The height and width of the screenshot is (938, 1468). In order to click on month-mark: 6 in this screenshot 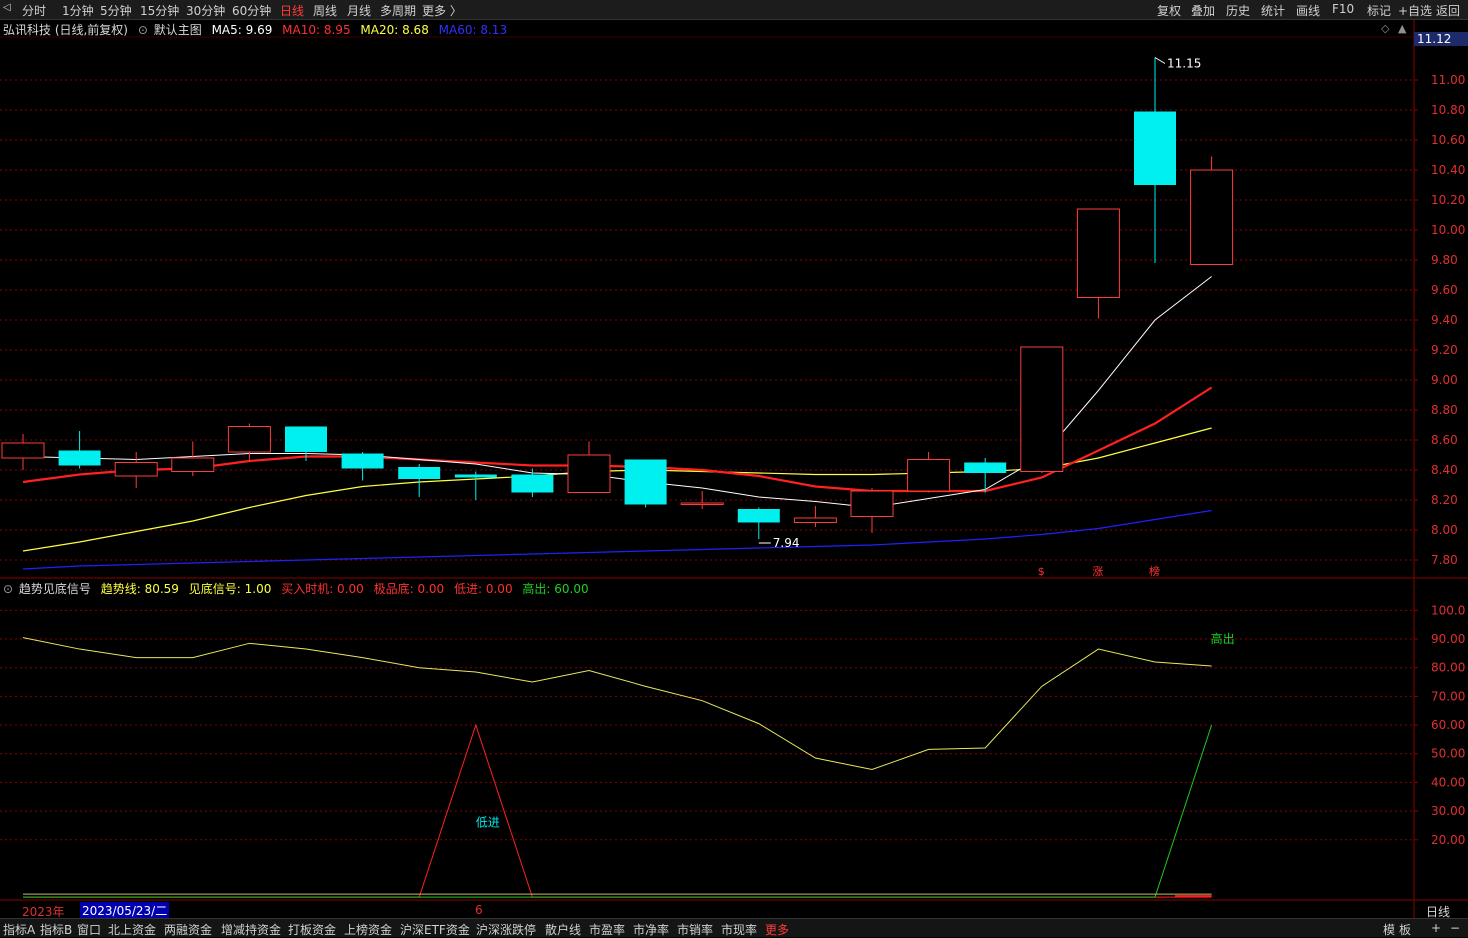, I will do `click(479, 910)`.